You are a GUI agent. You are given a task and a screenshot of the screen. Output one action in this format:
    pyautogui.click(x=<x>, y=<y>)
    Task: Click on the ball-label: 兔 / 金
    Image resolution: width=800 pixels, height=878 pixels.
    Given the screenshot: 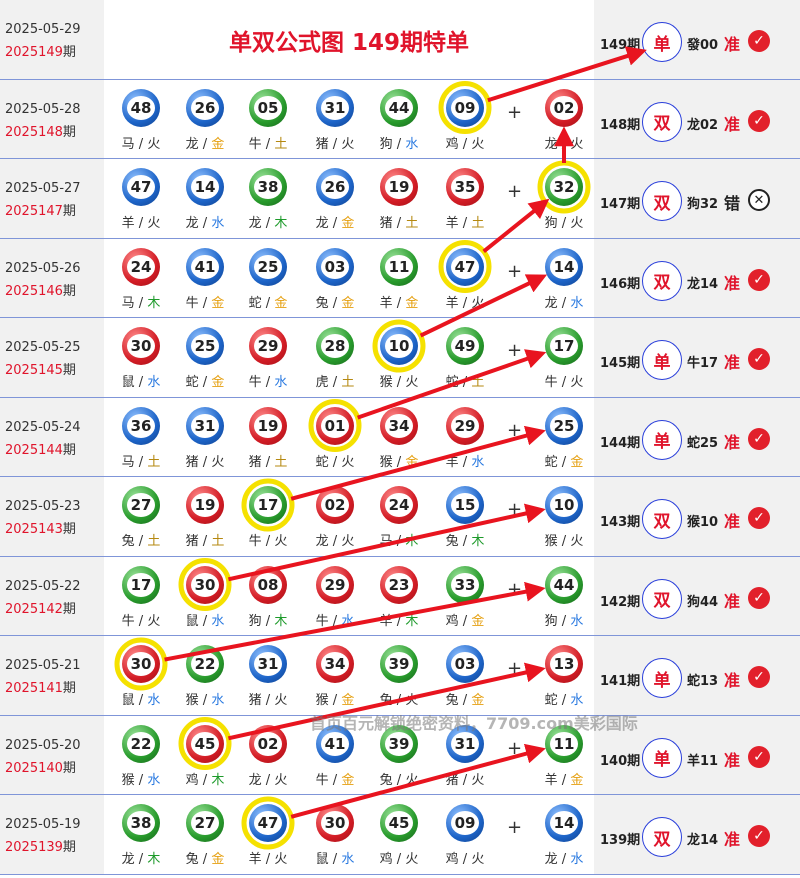 What is the action you would take?
    pyautogui.click(x=205, y=859)
    